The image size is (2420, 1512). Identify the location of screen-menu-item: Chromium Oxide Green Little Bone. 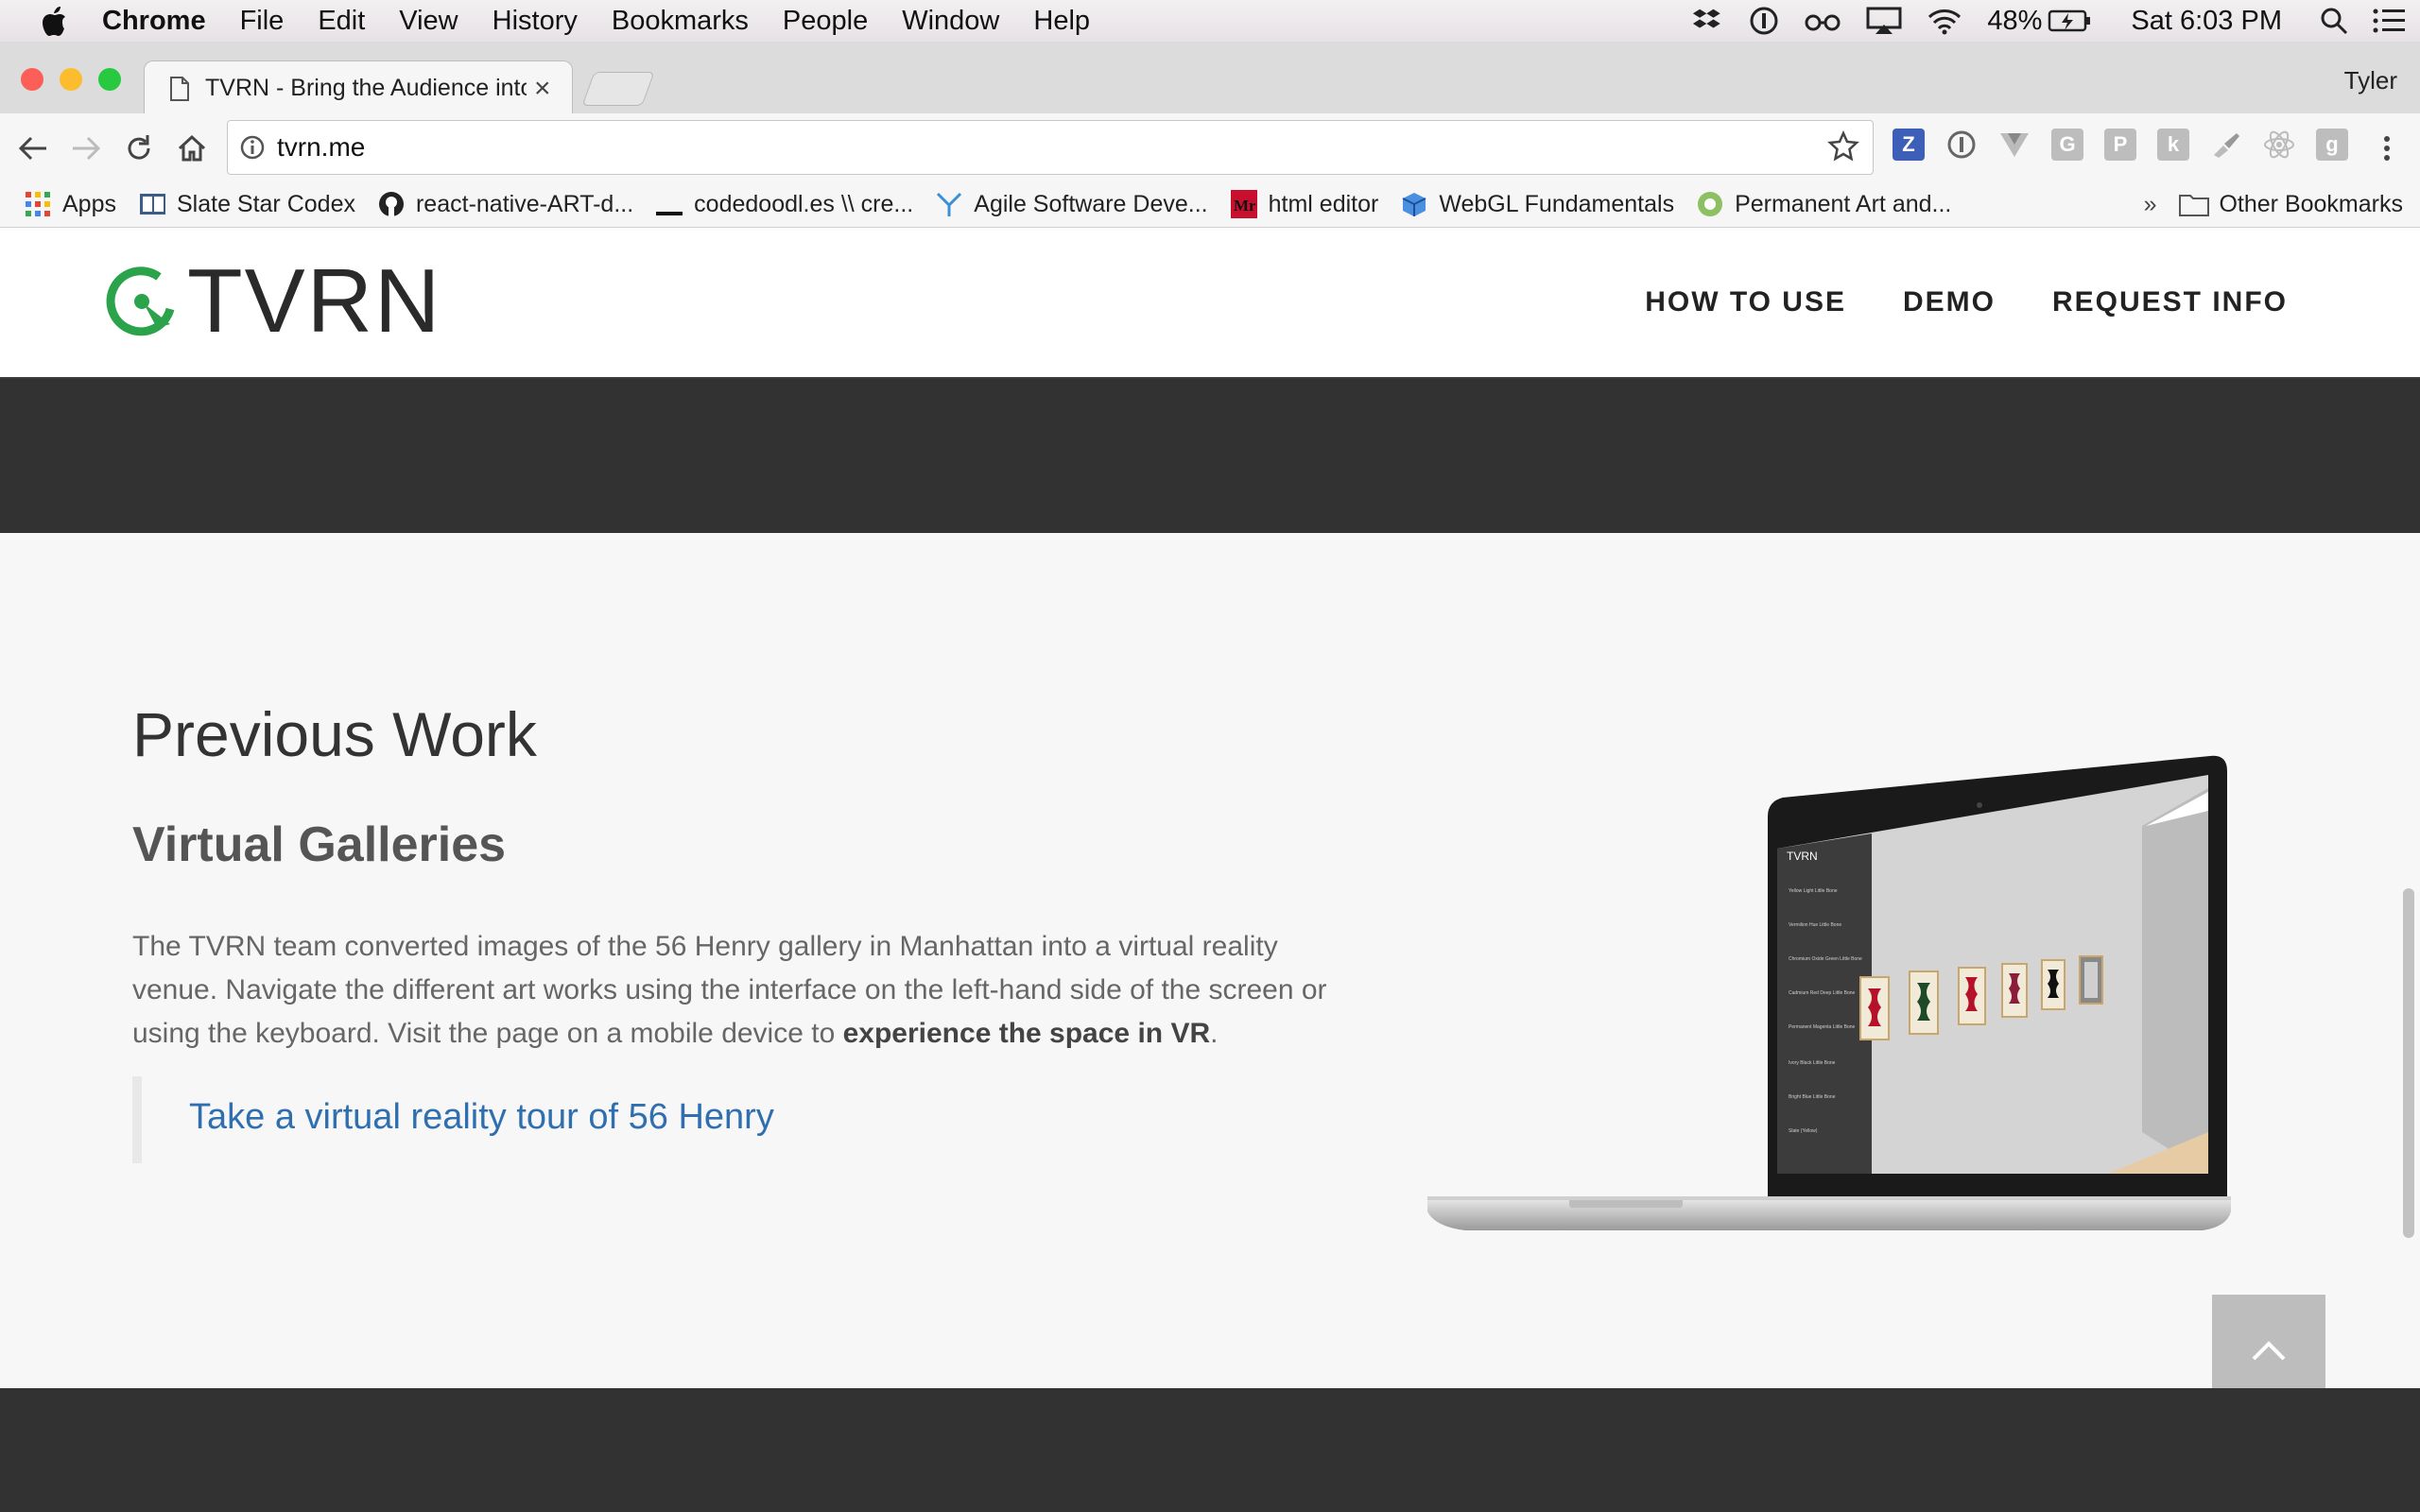
(1825, 959).